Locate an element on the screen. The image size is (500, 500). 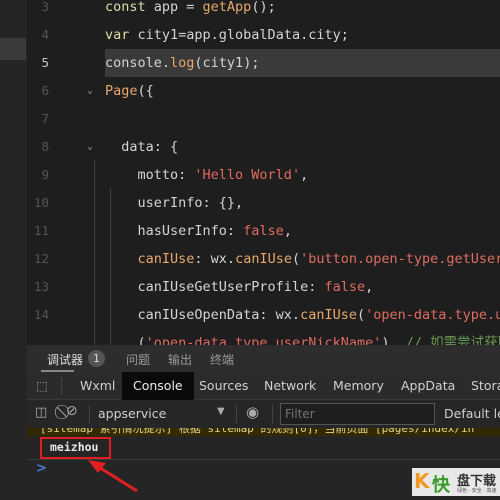
tab-wxml: Wxml is located at coordinates (97, 386).